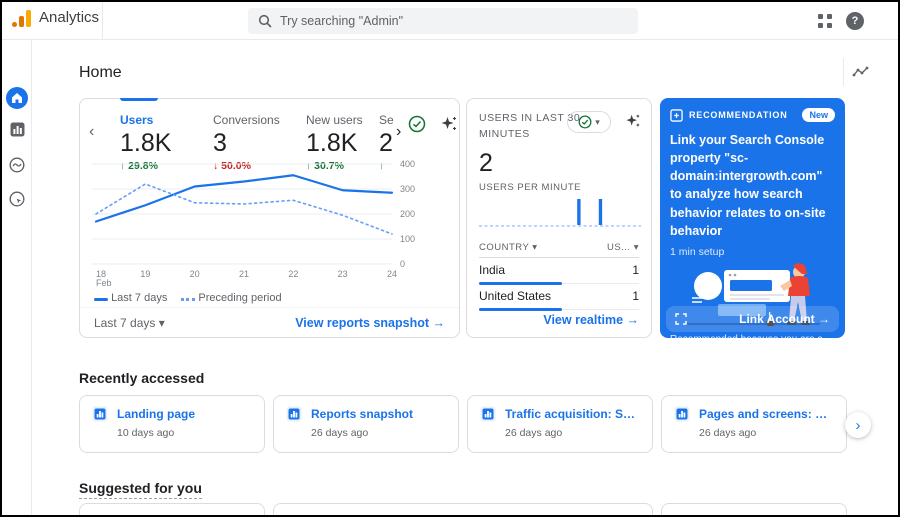  Describe the element at coordinates (449, 124) in the screenshot. I see `insights-sparkle-icon` at that location.